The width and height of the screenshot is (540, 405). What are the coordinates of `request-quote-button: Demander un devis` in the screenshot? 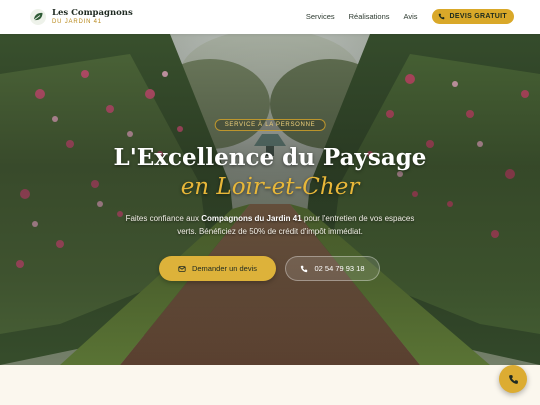 It's located at (217, 268).